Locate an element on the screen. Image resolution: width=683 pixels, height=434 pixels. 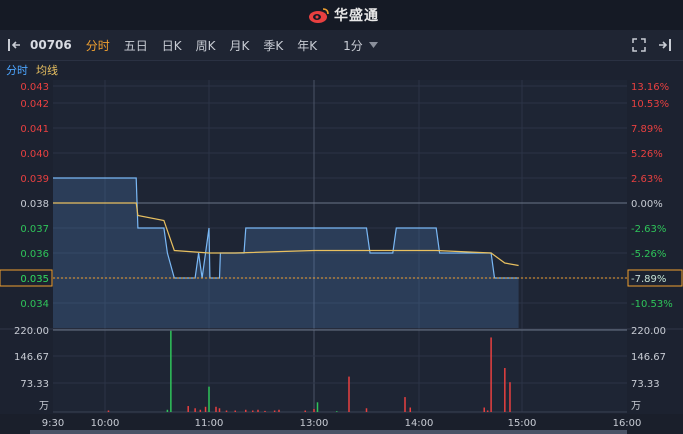
time-scrollbar is located at coordinates (328, 432).